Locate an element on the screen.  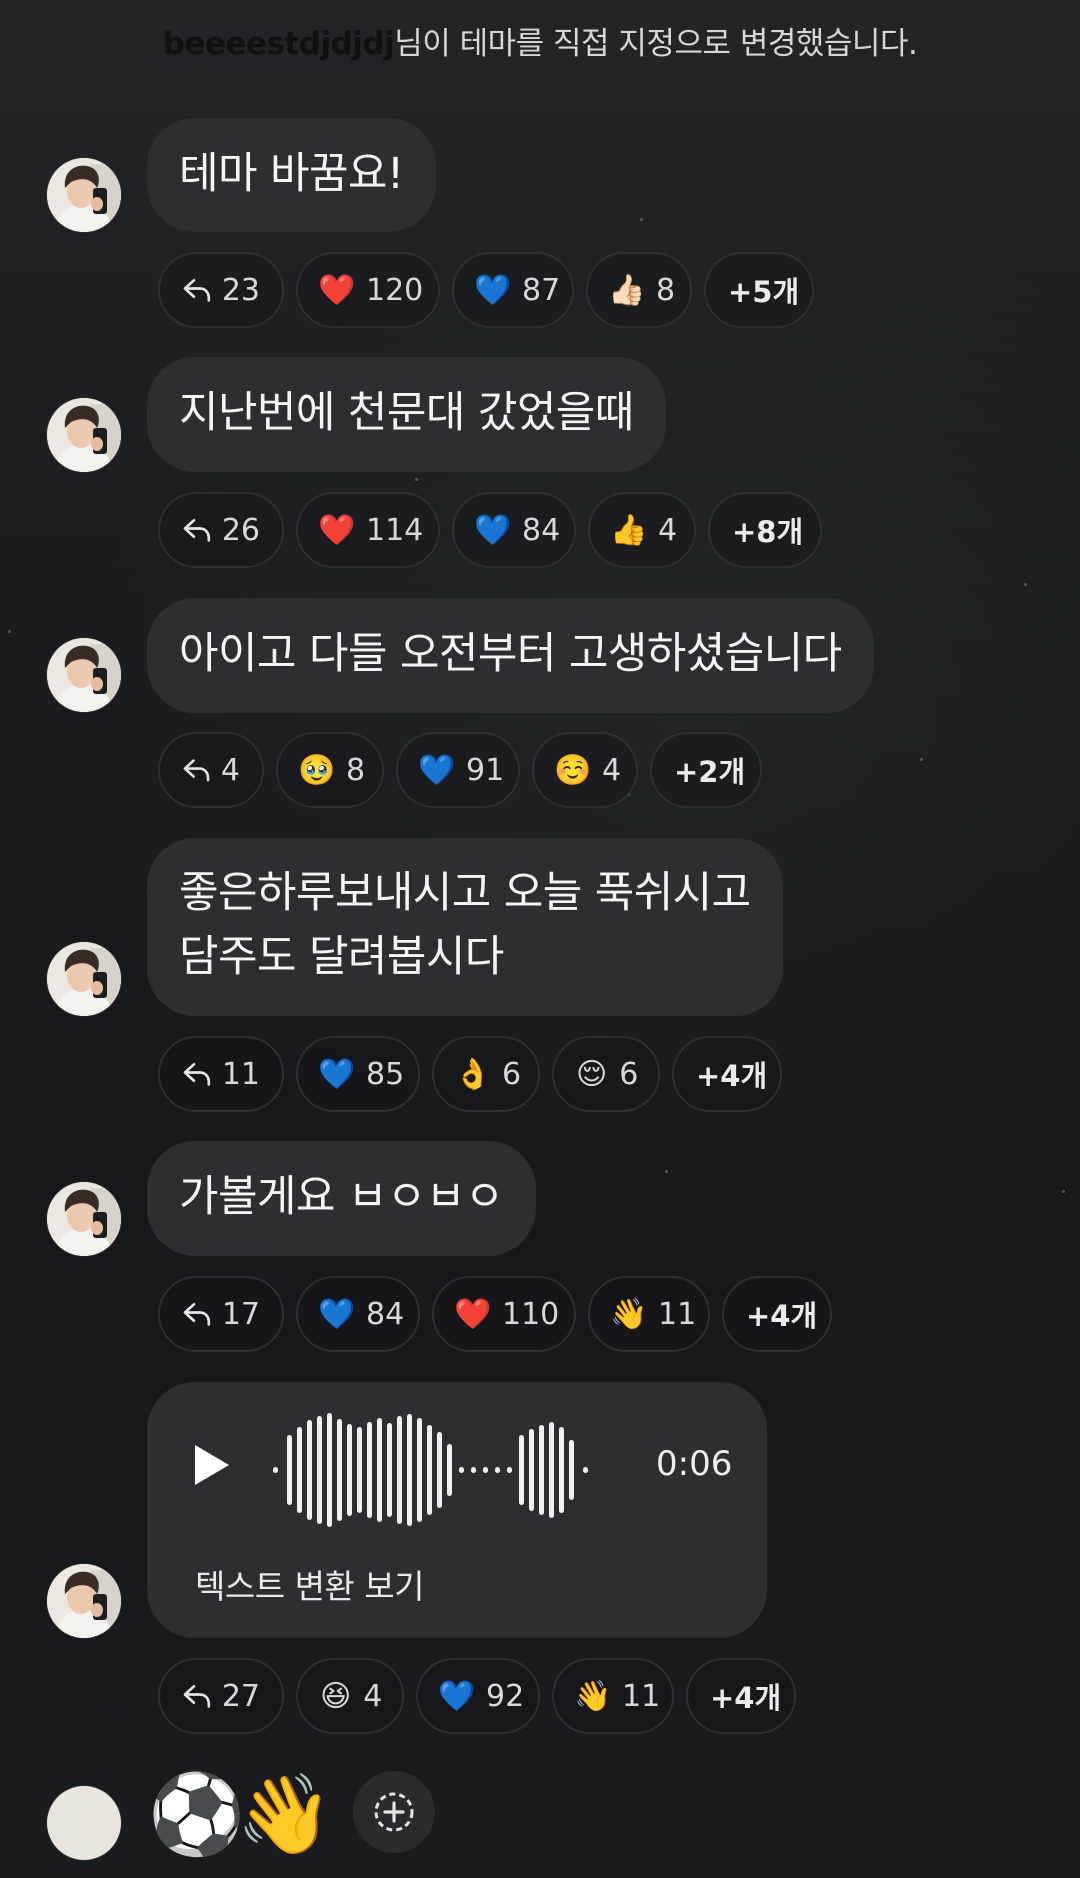
reaction-chip: ❤️ 110 is located at coordinates (504, 1314).